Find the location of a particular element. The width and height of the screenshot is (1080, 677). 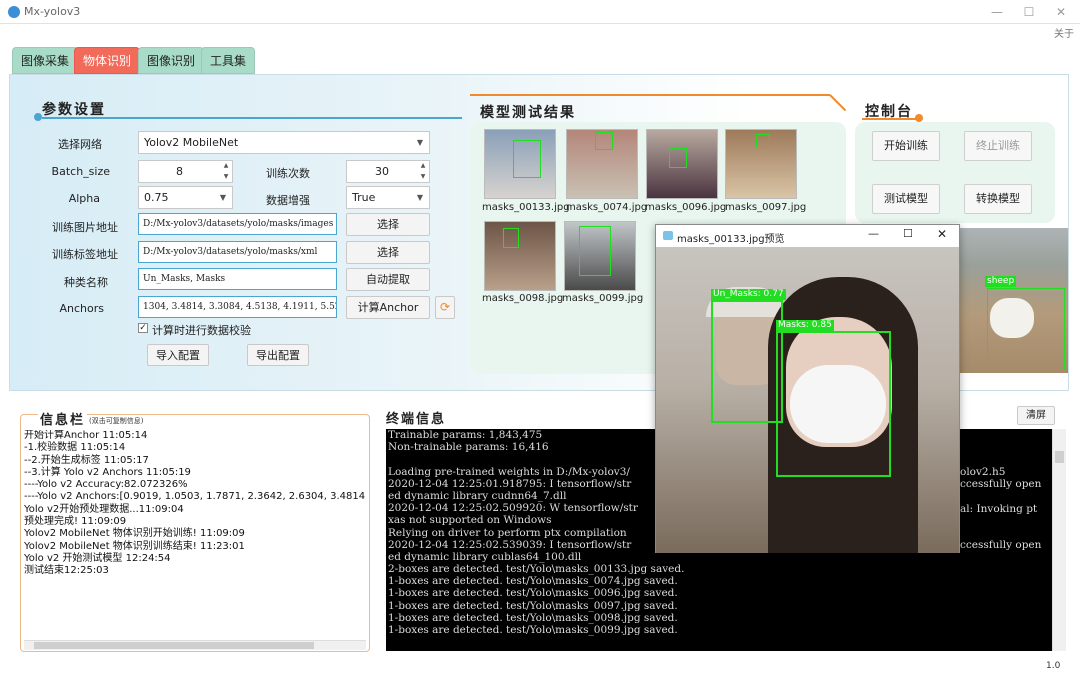

about-menu: 关于 is located at coordinates (1064, 32).